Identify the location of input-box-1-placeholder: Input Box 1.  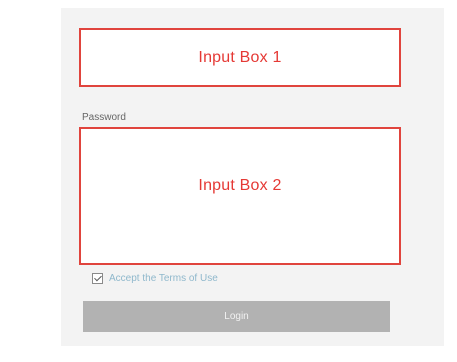
(240, 57).